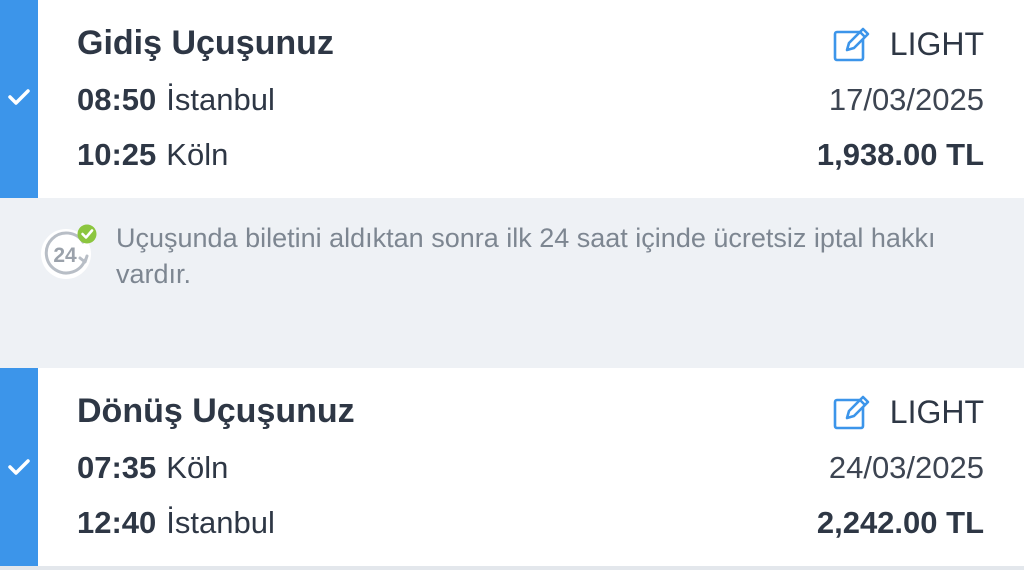 The image size is (1024, 570). I want to click on return-arrival: 12:40 İstanbul, so click(176, 523).